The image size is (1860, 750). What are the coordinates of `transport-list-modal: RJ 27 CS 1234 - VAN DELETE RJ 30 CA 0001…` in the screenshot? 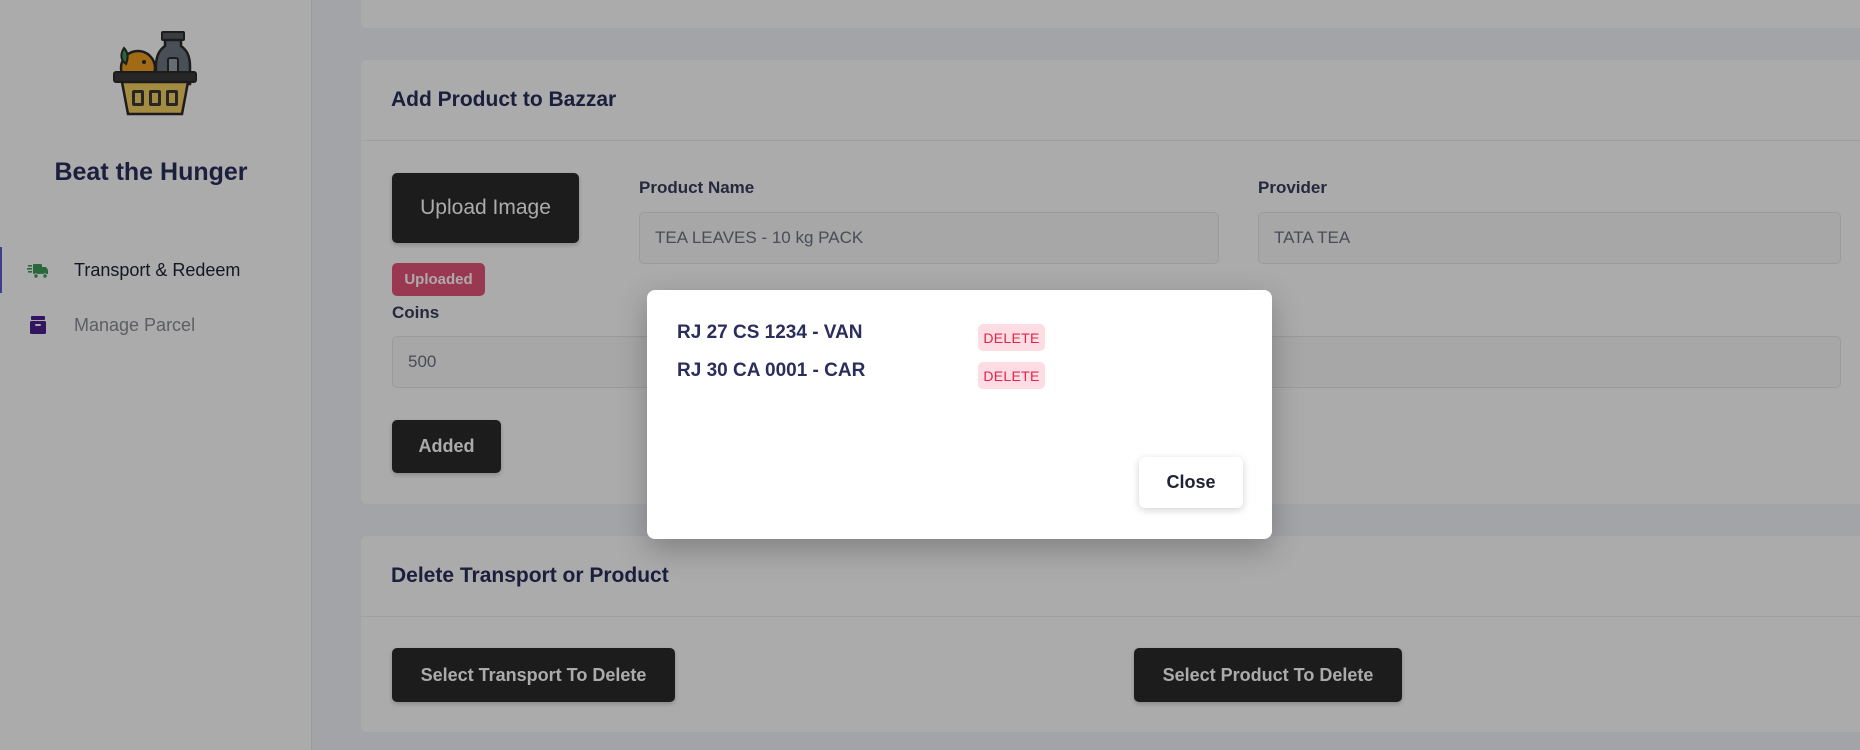 It's located at (959, 414).